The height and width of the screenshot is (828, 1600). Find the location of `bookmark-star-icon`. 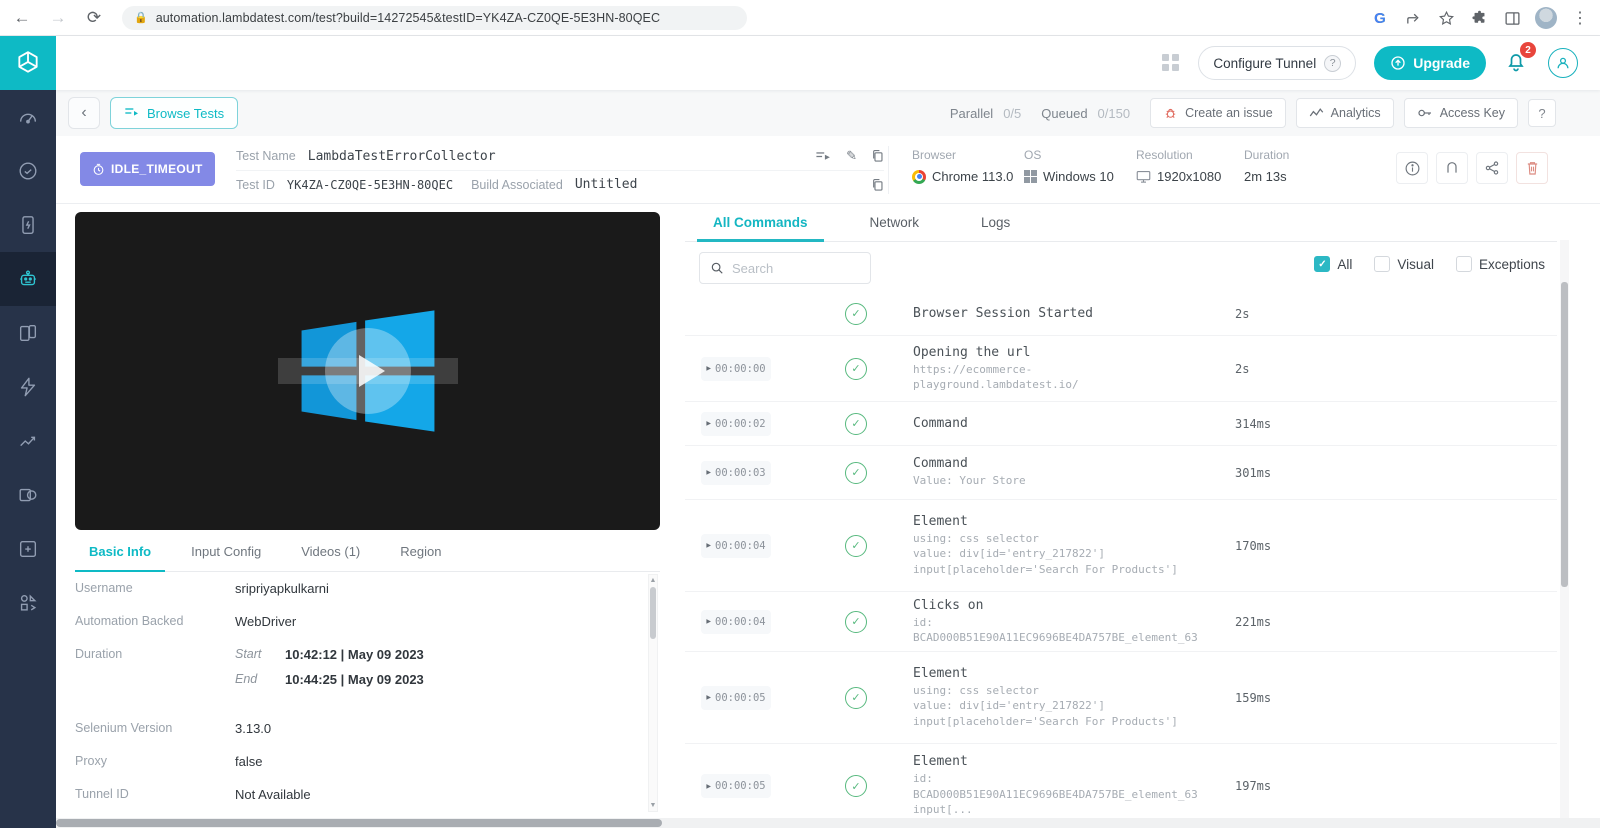

bookmark-star-icon is located at coordinates (1446, 18).